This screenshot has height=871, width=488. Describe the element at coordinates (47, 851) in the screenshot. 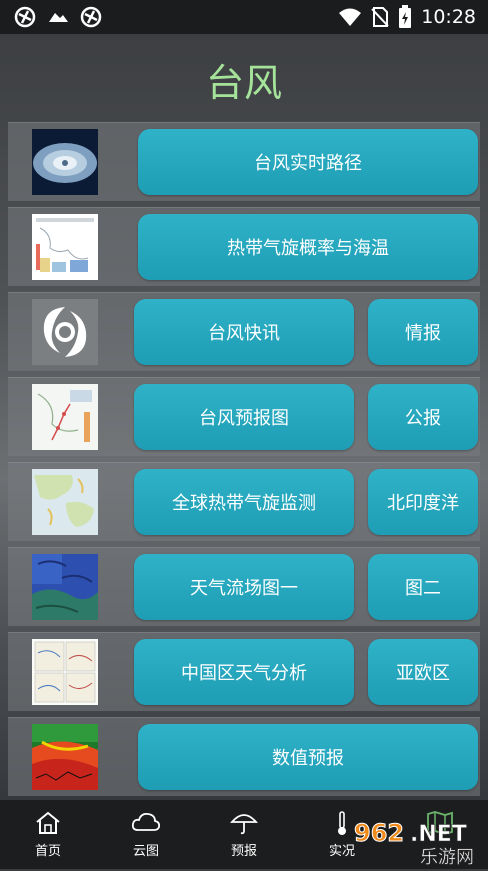

I see `nav-home-label: 首页` at that location.